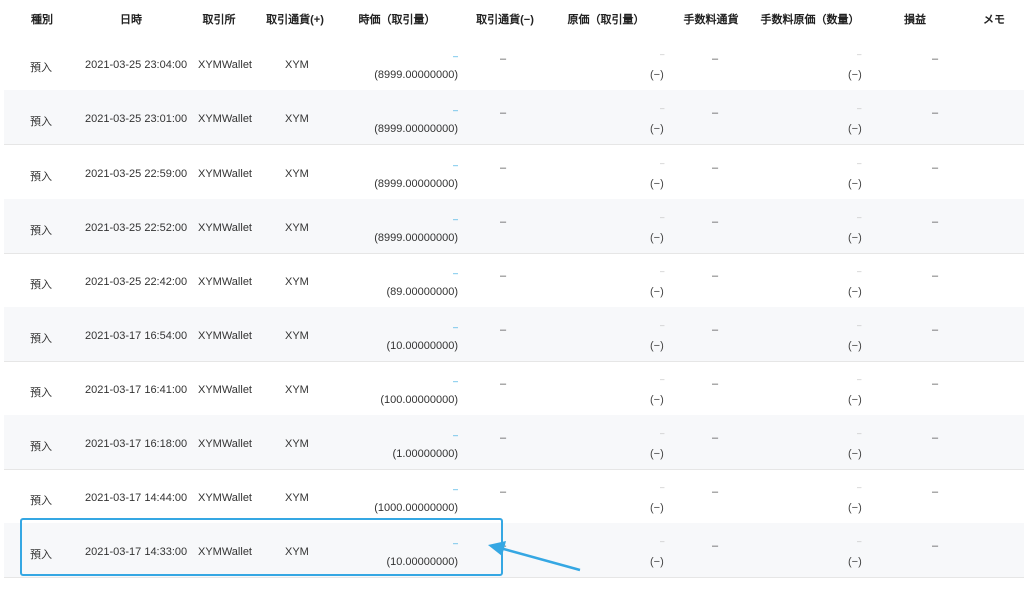 This screenshot has width=1024, height=596. What do you see at coordinates (534, 556) in the screenshot?
I see `arrow-icon` at bounding box center [534, 556].